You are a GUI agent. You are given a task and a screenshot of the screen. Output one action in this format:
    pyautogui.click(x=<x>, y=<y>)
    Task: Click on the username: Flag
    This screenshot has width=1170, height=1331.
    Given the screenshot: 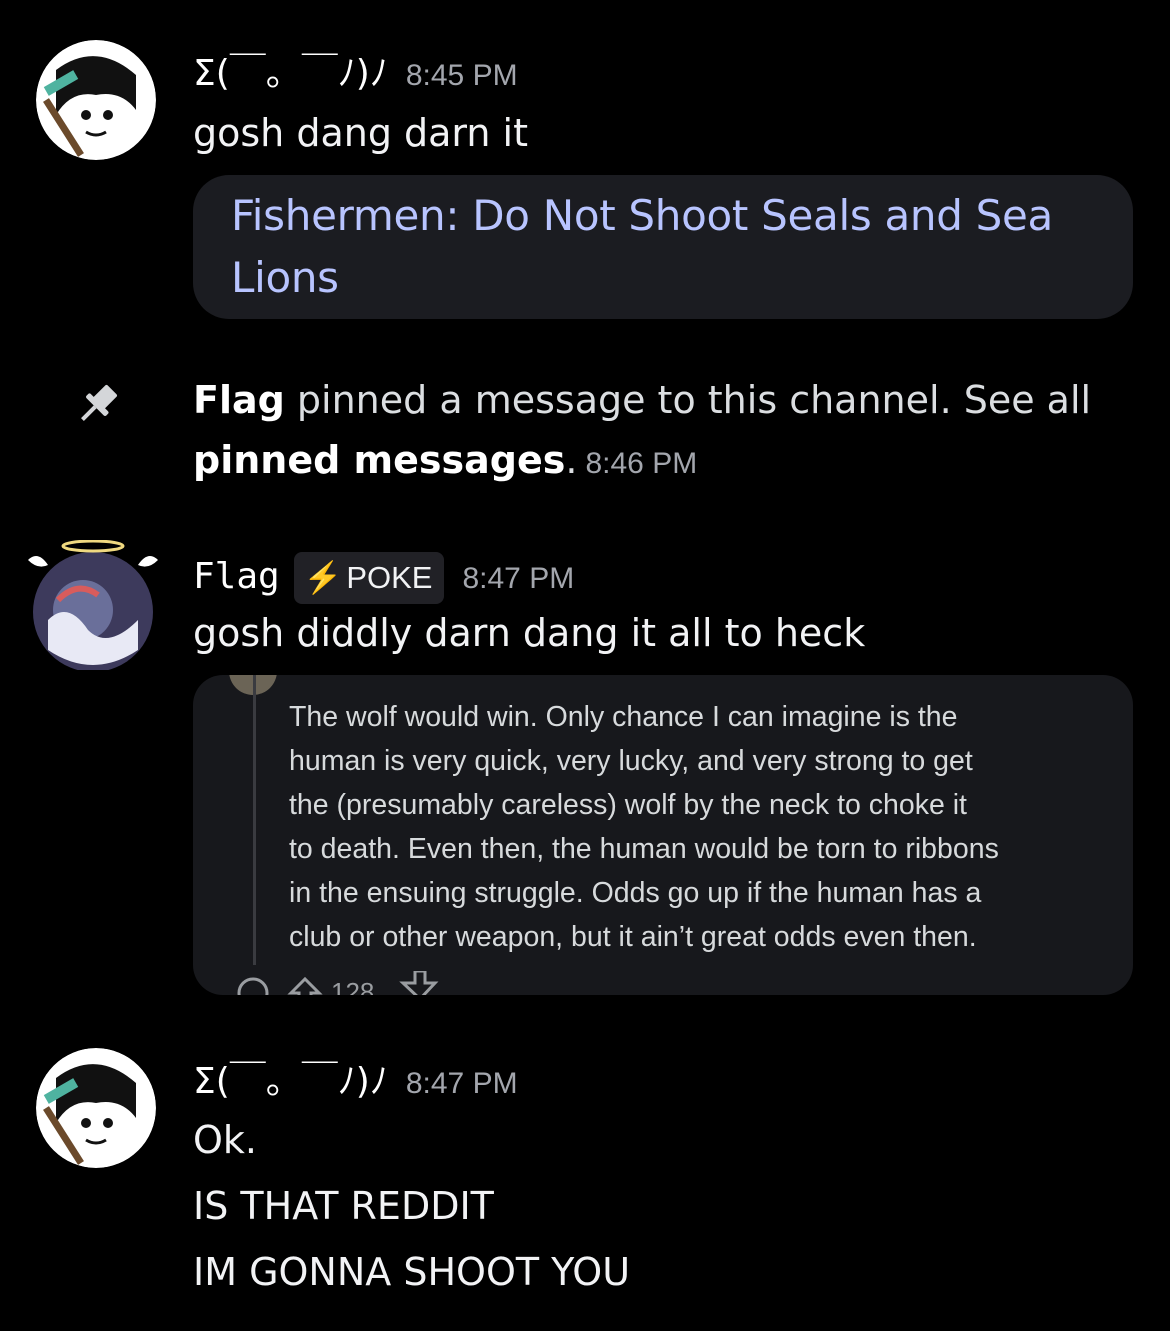 What is the action you would take?
    pyautogui.click(x=236, y=576)
    